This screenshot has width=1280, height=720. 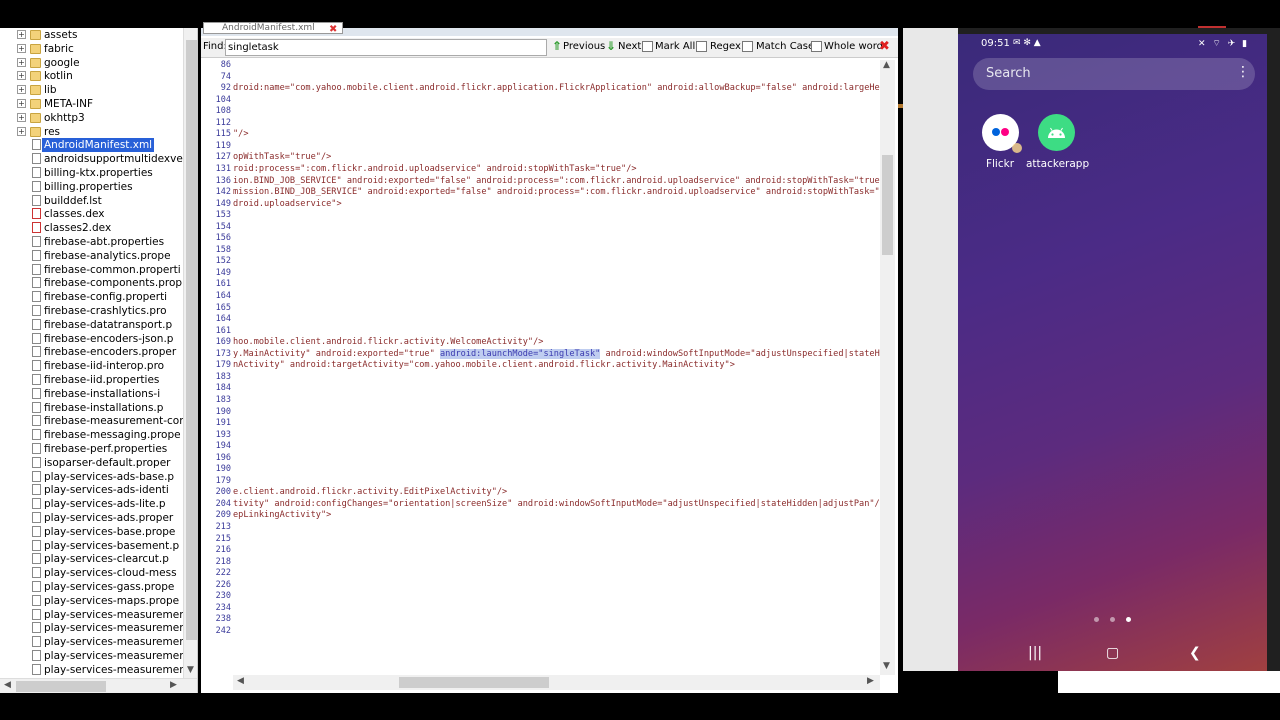 I want to click on app-label-attackerapp: attackerapp, so click(x=1058, y=164).